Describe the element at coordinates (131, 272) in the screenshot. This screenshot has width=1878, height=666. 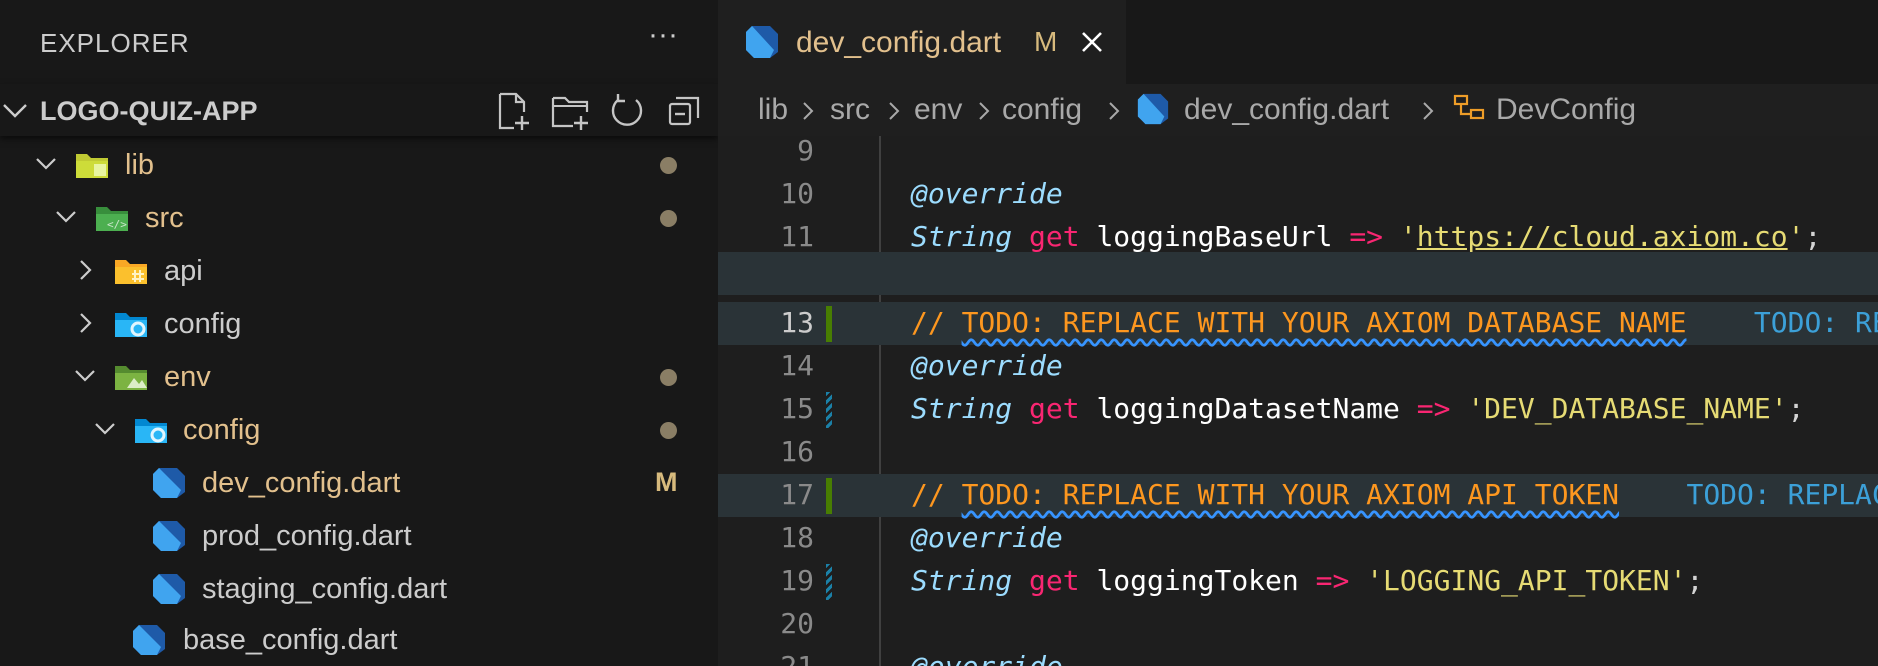
I see `folder-api-icon` at that location.